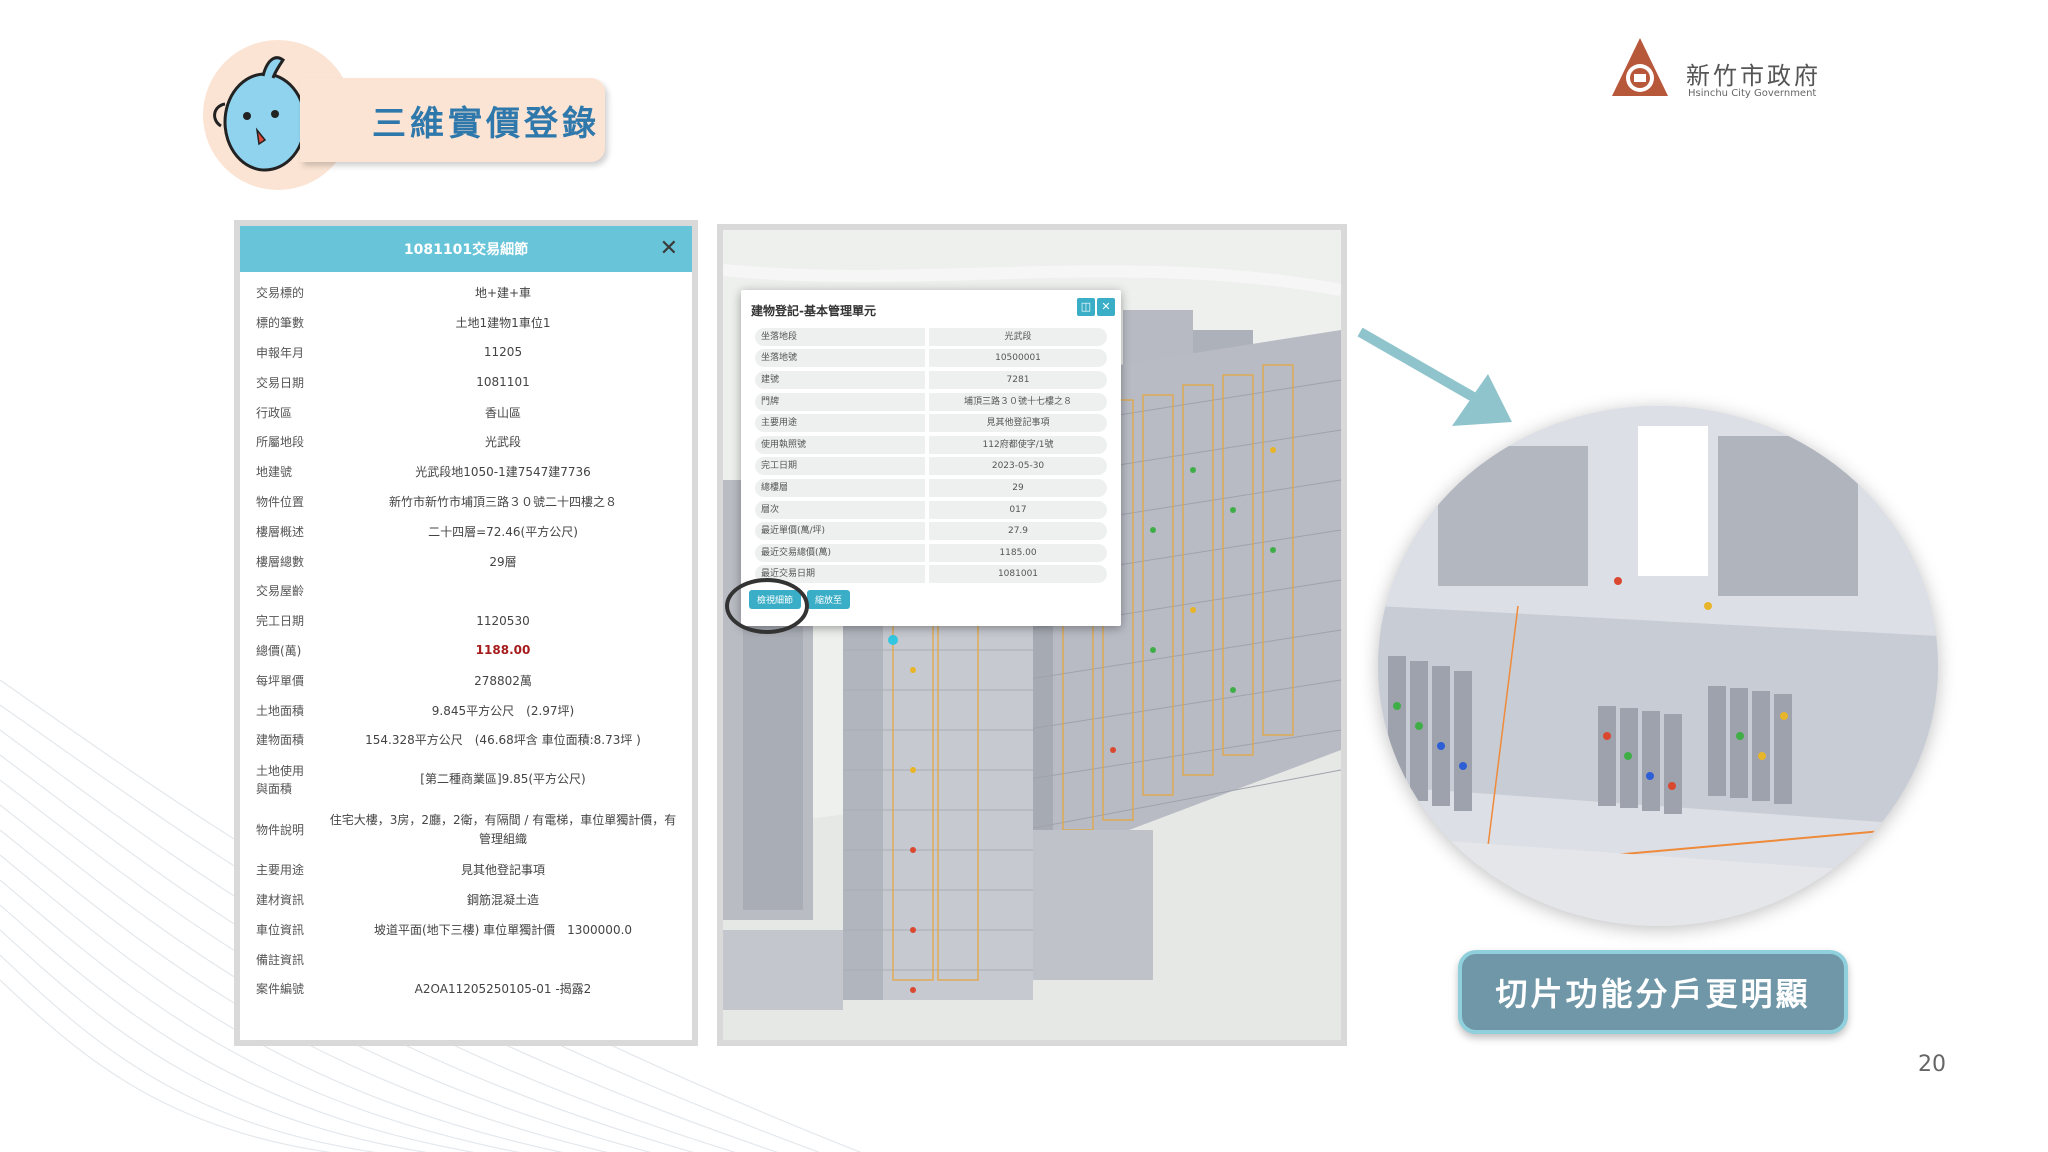 The height and width of the screenshot is (1152, 2048). I want to click on detail-row: 案件編號 A2OA11205250105-01 -揭露2, so click(466, 989).